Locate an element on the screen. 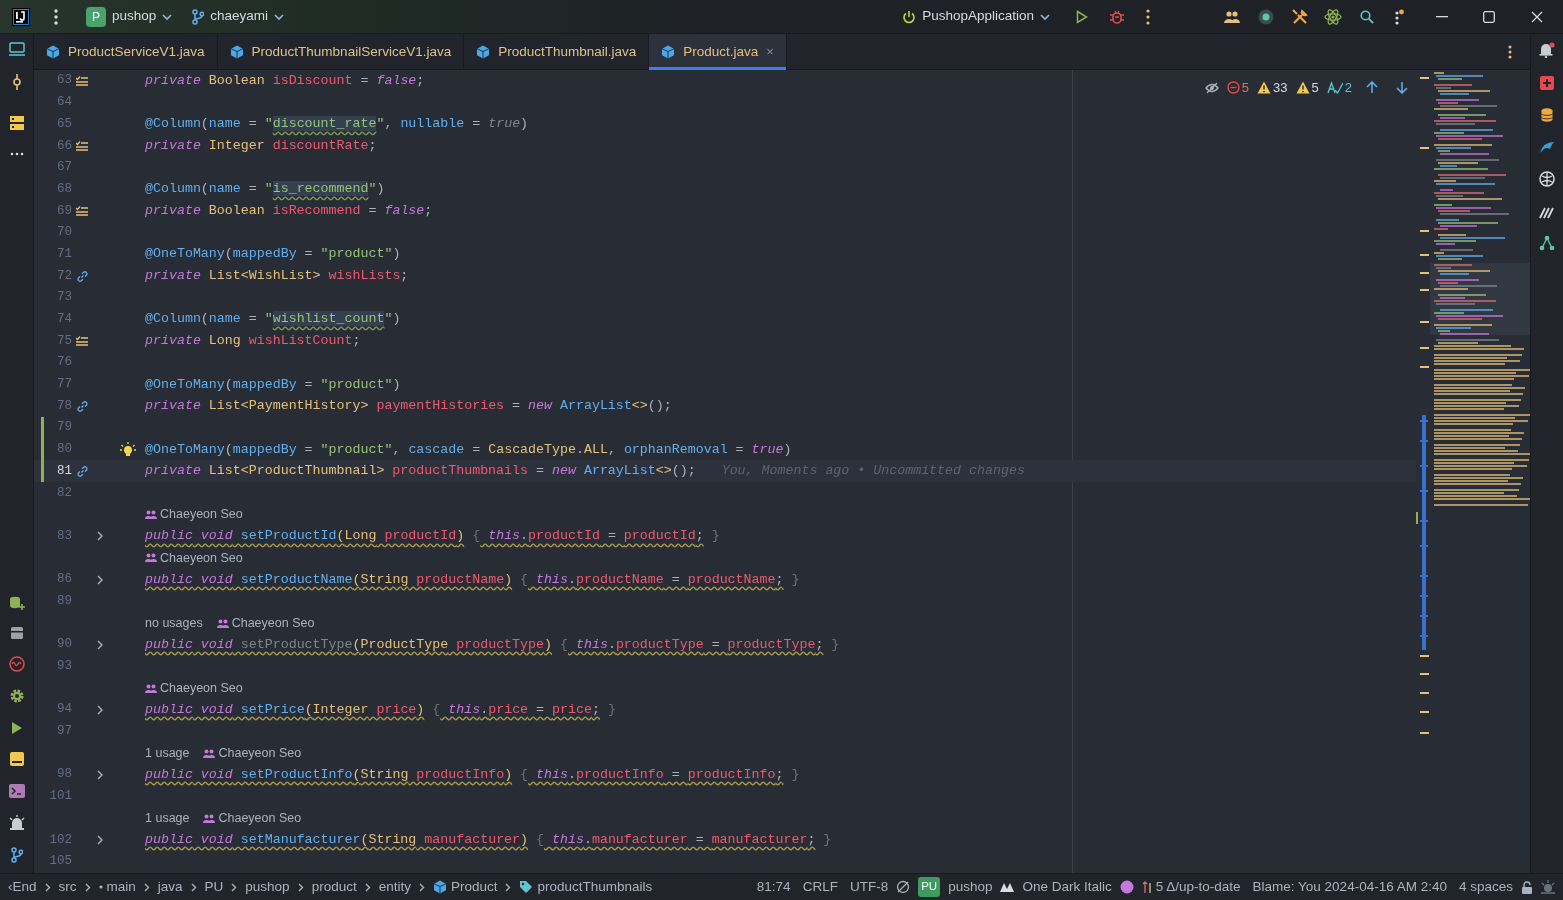 This screenshot has height=900, width=1563. minimize-icon is located at coordinates (1442, 16).